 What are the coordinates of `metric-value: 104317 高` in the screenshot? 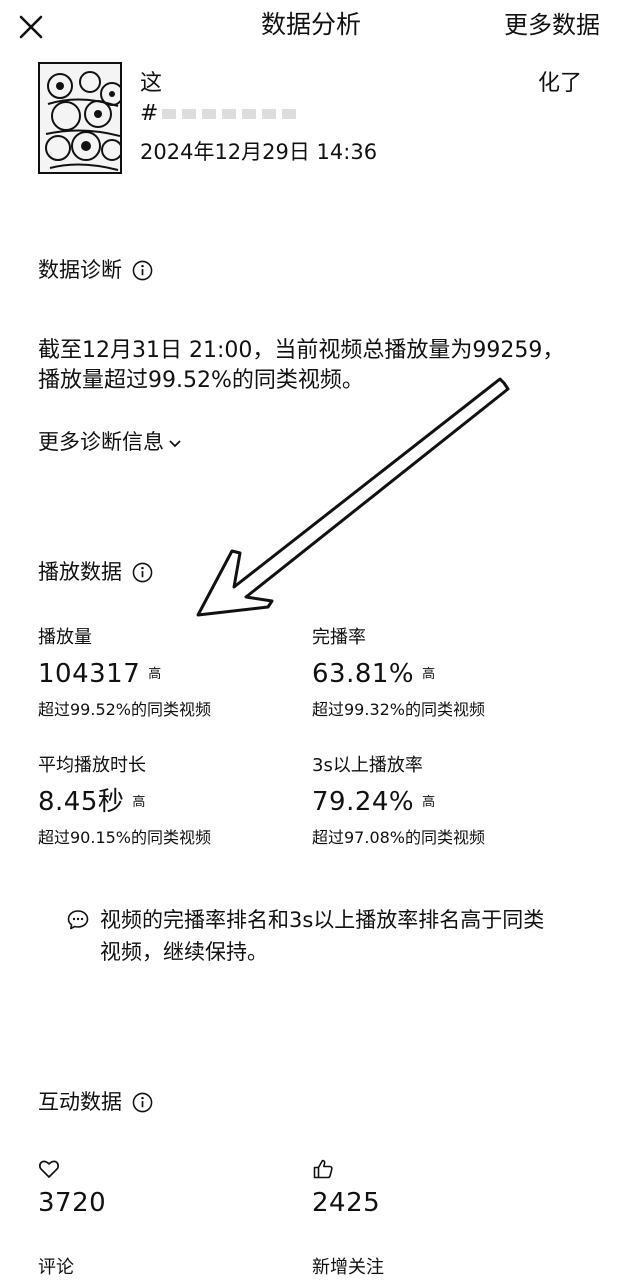 It's located at (100, 674).